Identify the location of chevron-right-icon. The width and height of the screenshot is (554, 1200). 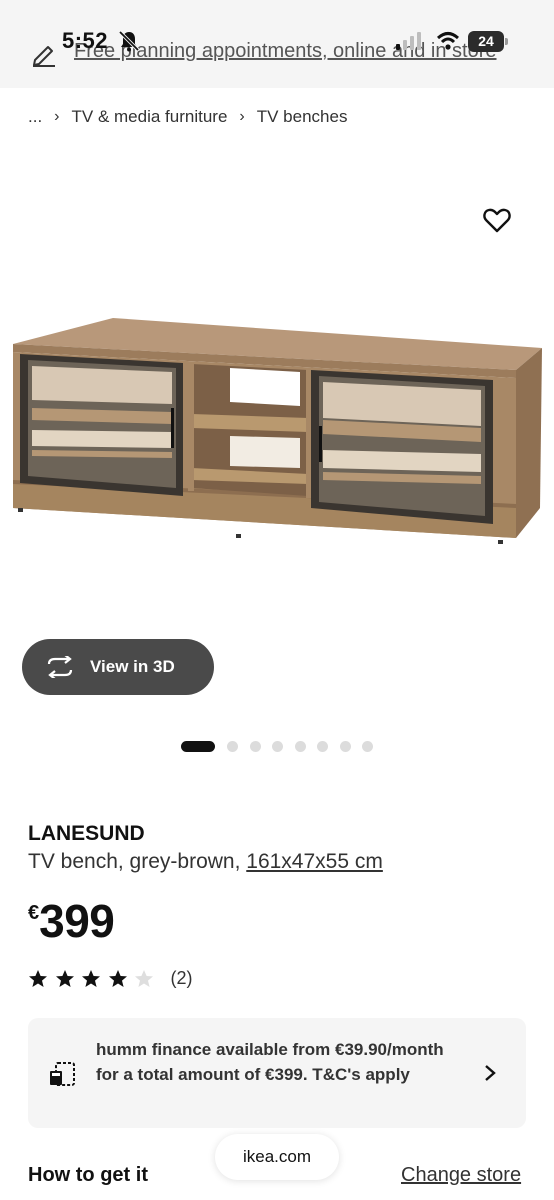
(490, 1073).